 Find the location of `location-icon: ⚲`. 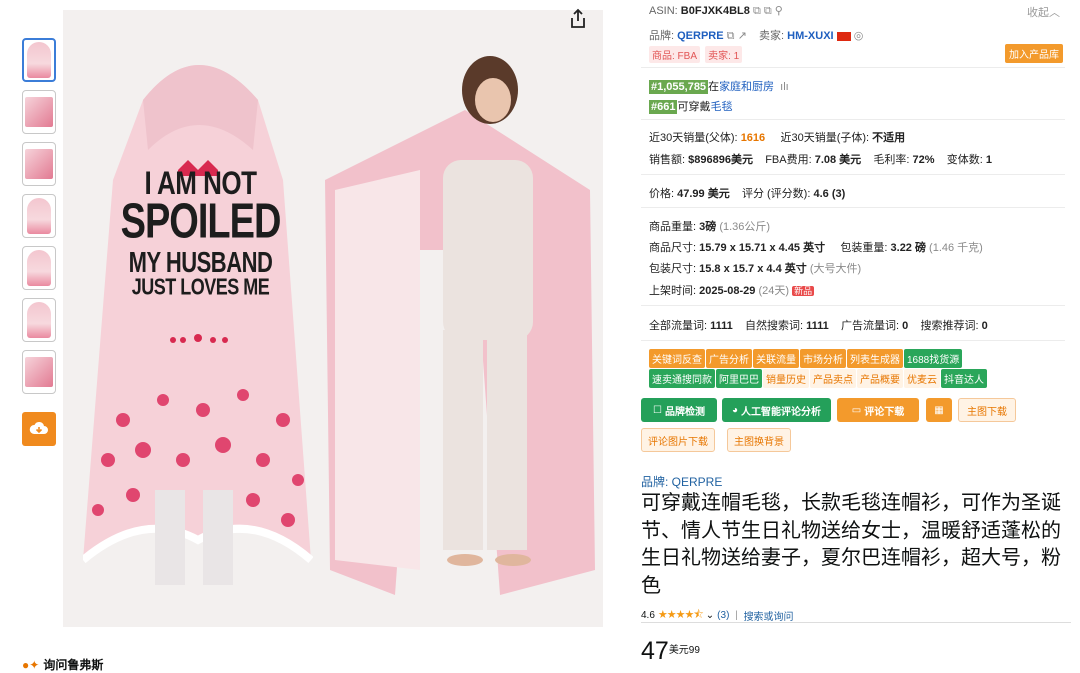

location-icon: ⚲ is located at coordinates (778, 11).